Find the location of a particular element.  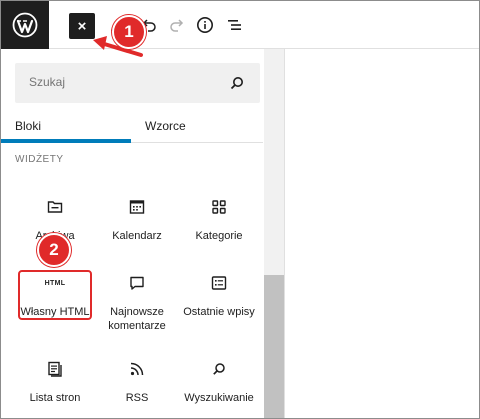

scrollbar is located at coordinates (274, 233).